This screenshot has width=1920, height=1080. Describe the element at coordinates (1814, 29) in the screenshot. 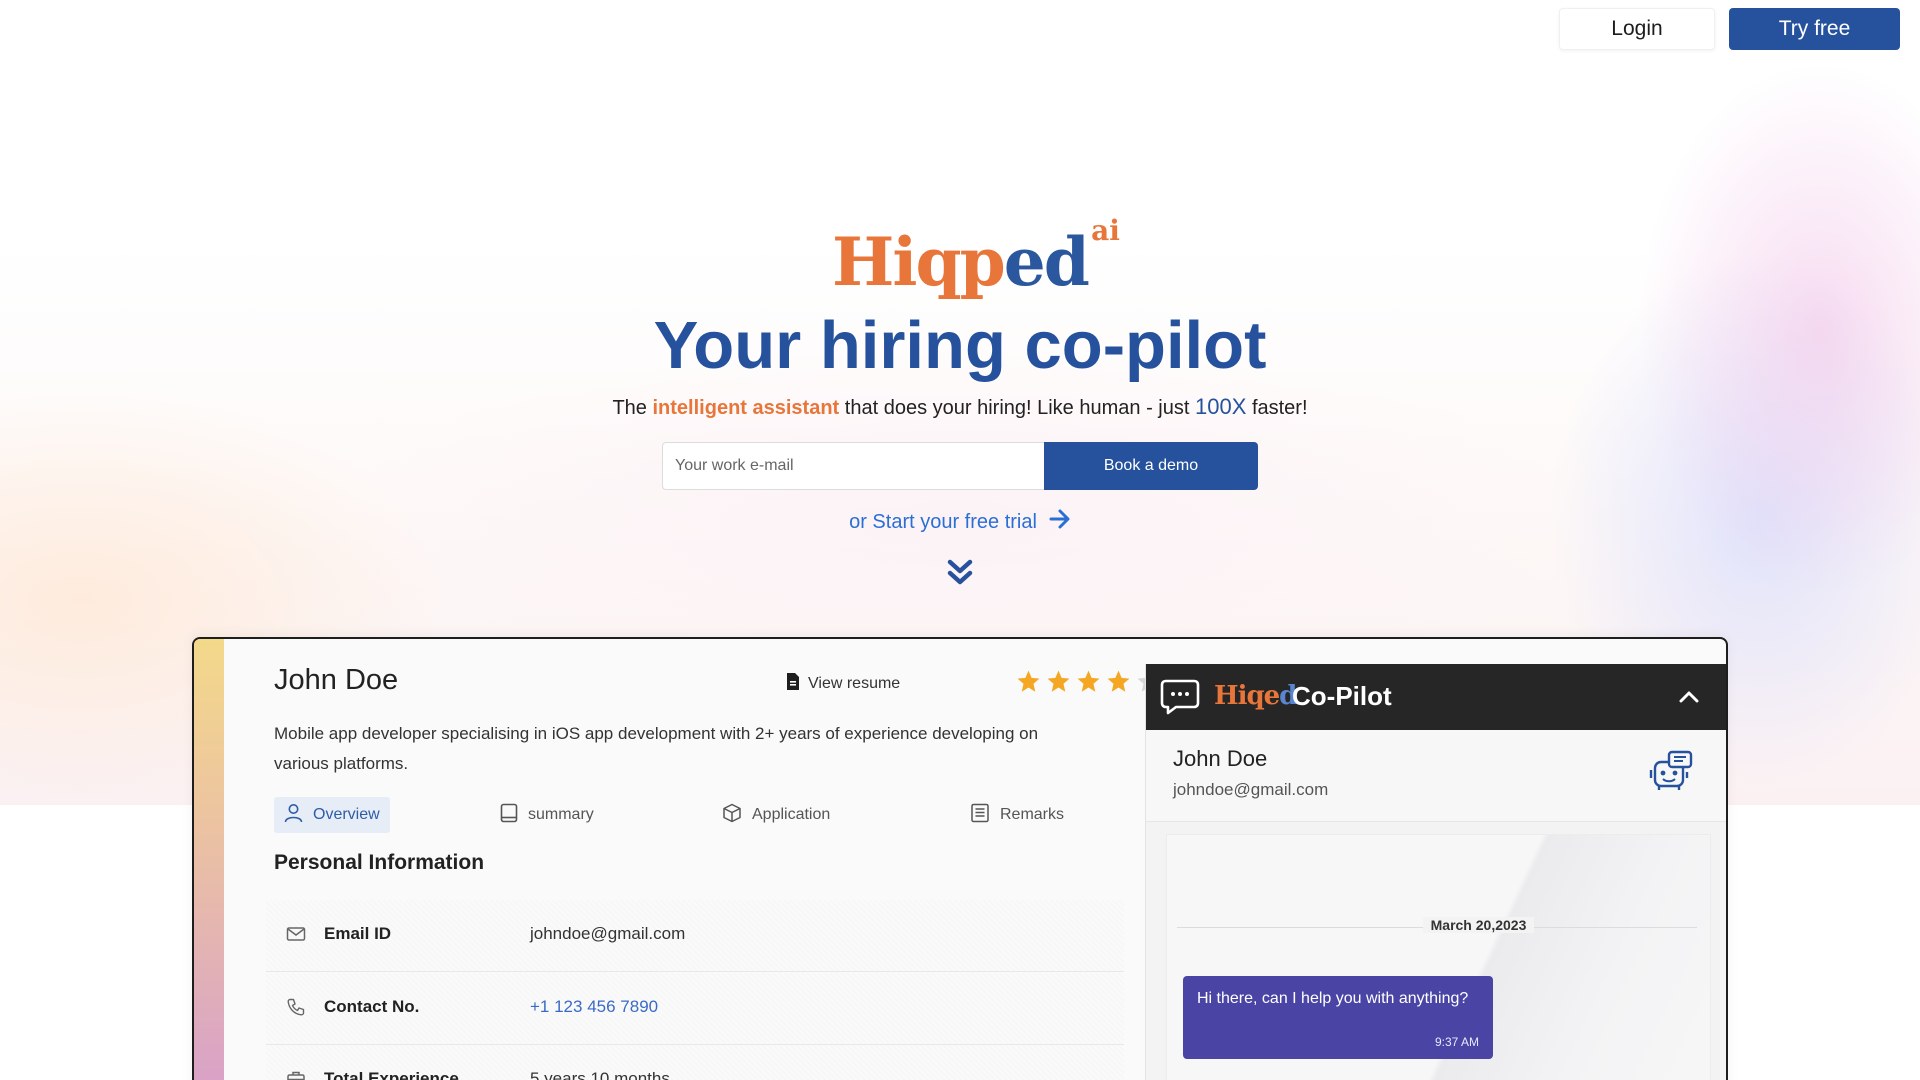

I see `try-free-button: Try free` at that location.